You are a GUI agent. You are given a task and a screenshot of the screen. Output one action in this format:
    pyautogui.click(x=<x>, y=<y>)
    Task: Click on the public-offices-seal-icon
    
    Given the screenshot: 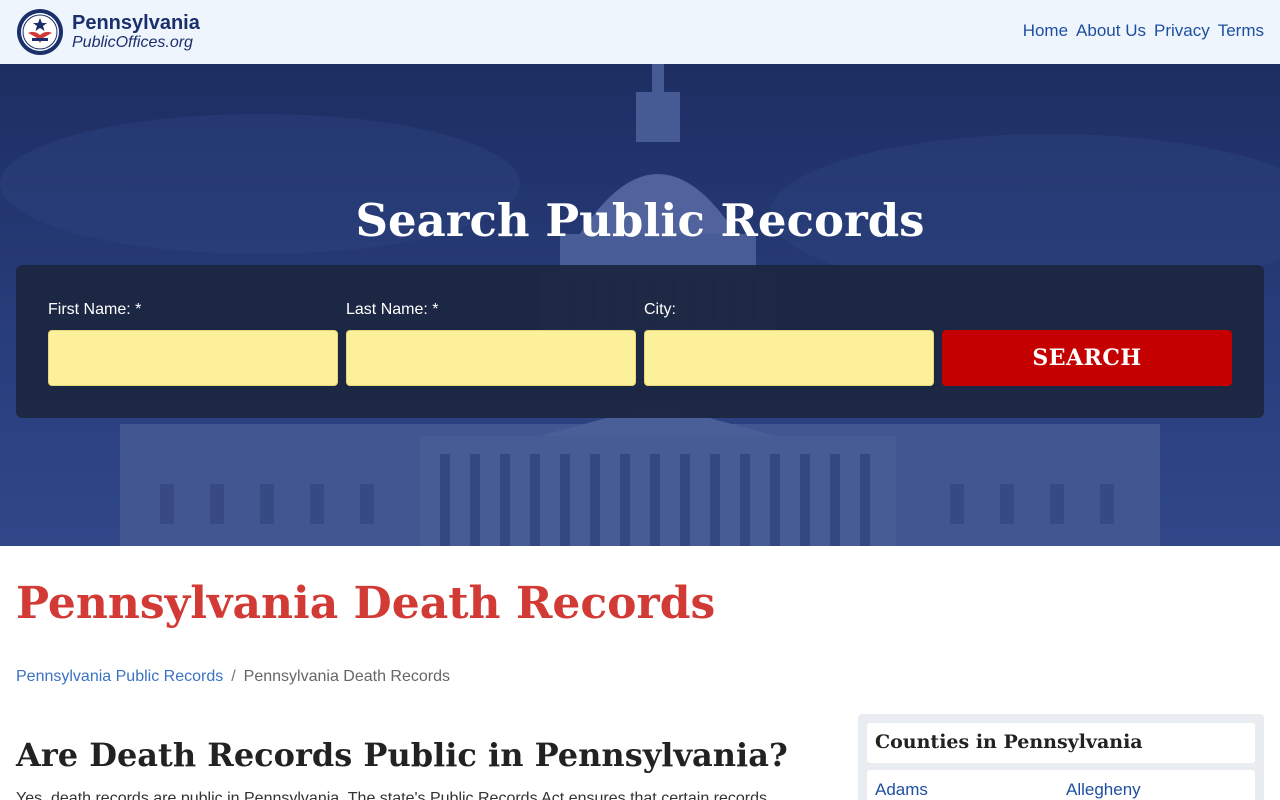 What is the action you would take?
    pyautogui.click(x=40, y=32)
    